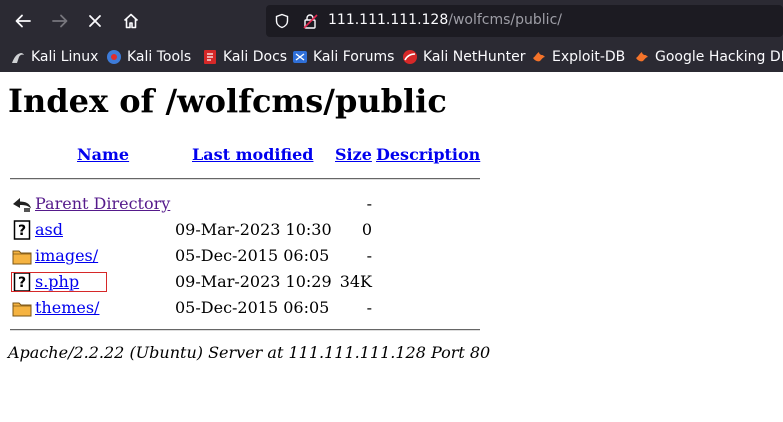  I want to click on shield-icon, so click(282, 21).